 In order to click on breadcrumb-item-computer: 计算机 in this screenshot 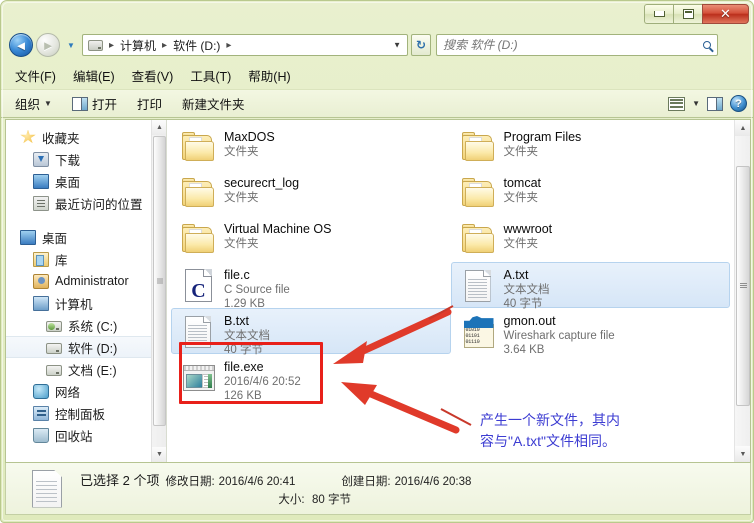, I will do `click(138, 45)`.